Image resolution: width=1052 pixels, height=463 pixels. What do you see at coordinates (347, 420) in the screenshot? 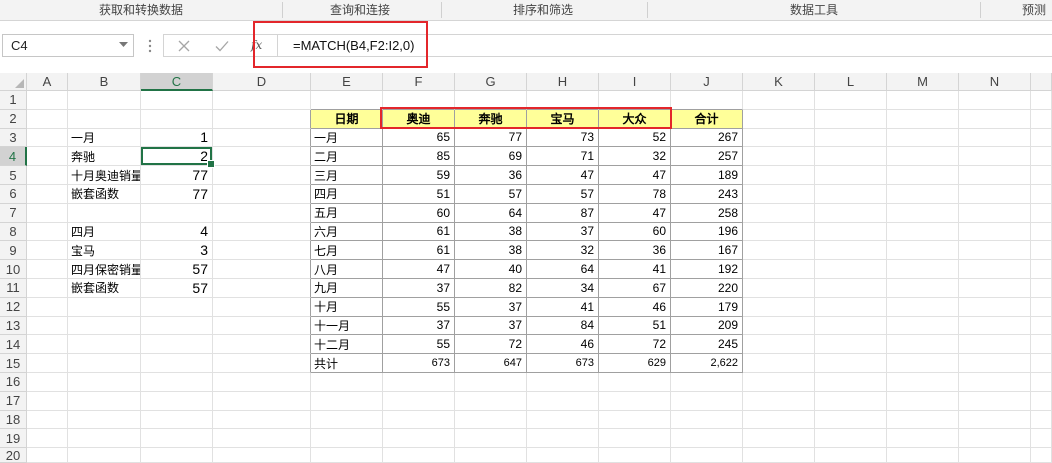
I see `cell-E18` at bounding box center [347, 420].